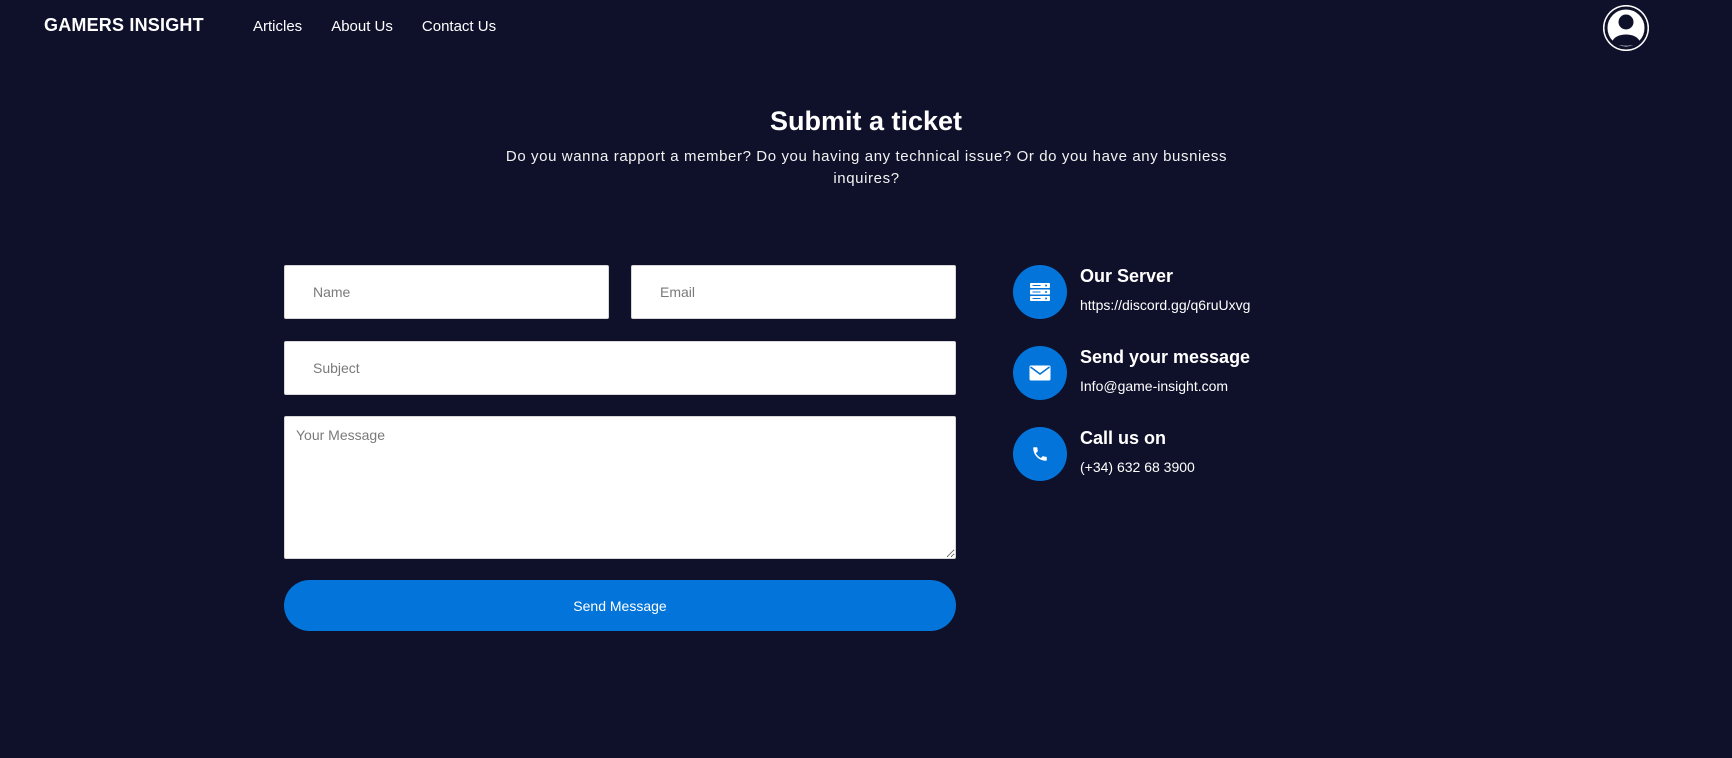 This screenshot has width=1732, height=758. What do you see at coordinates (1213, 376) in the screenshot?
I see `contact-item-message: Send your message Info@game-insight.com` at bounding box center [1213, 376].